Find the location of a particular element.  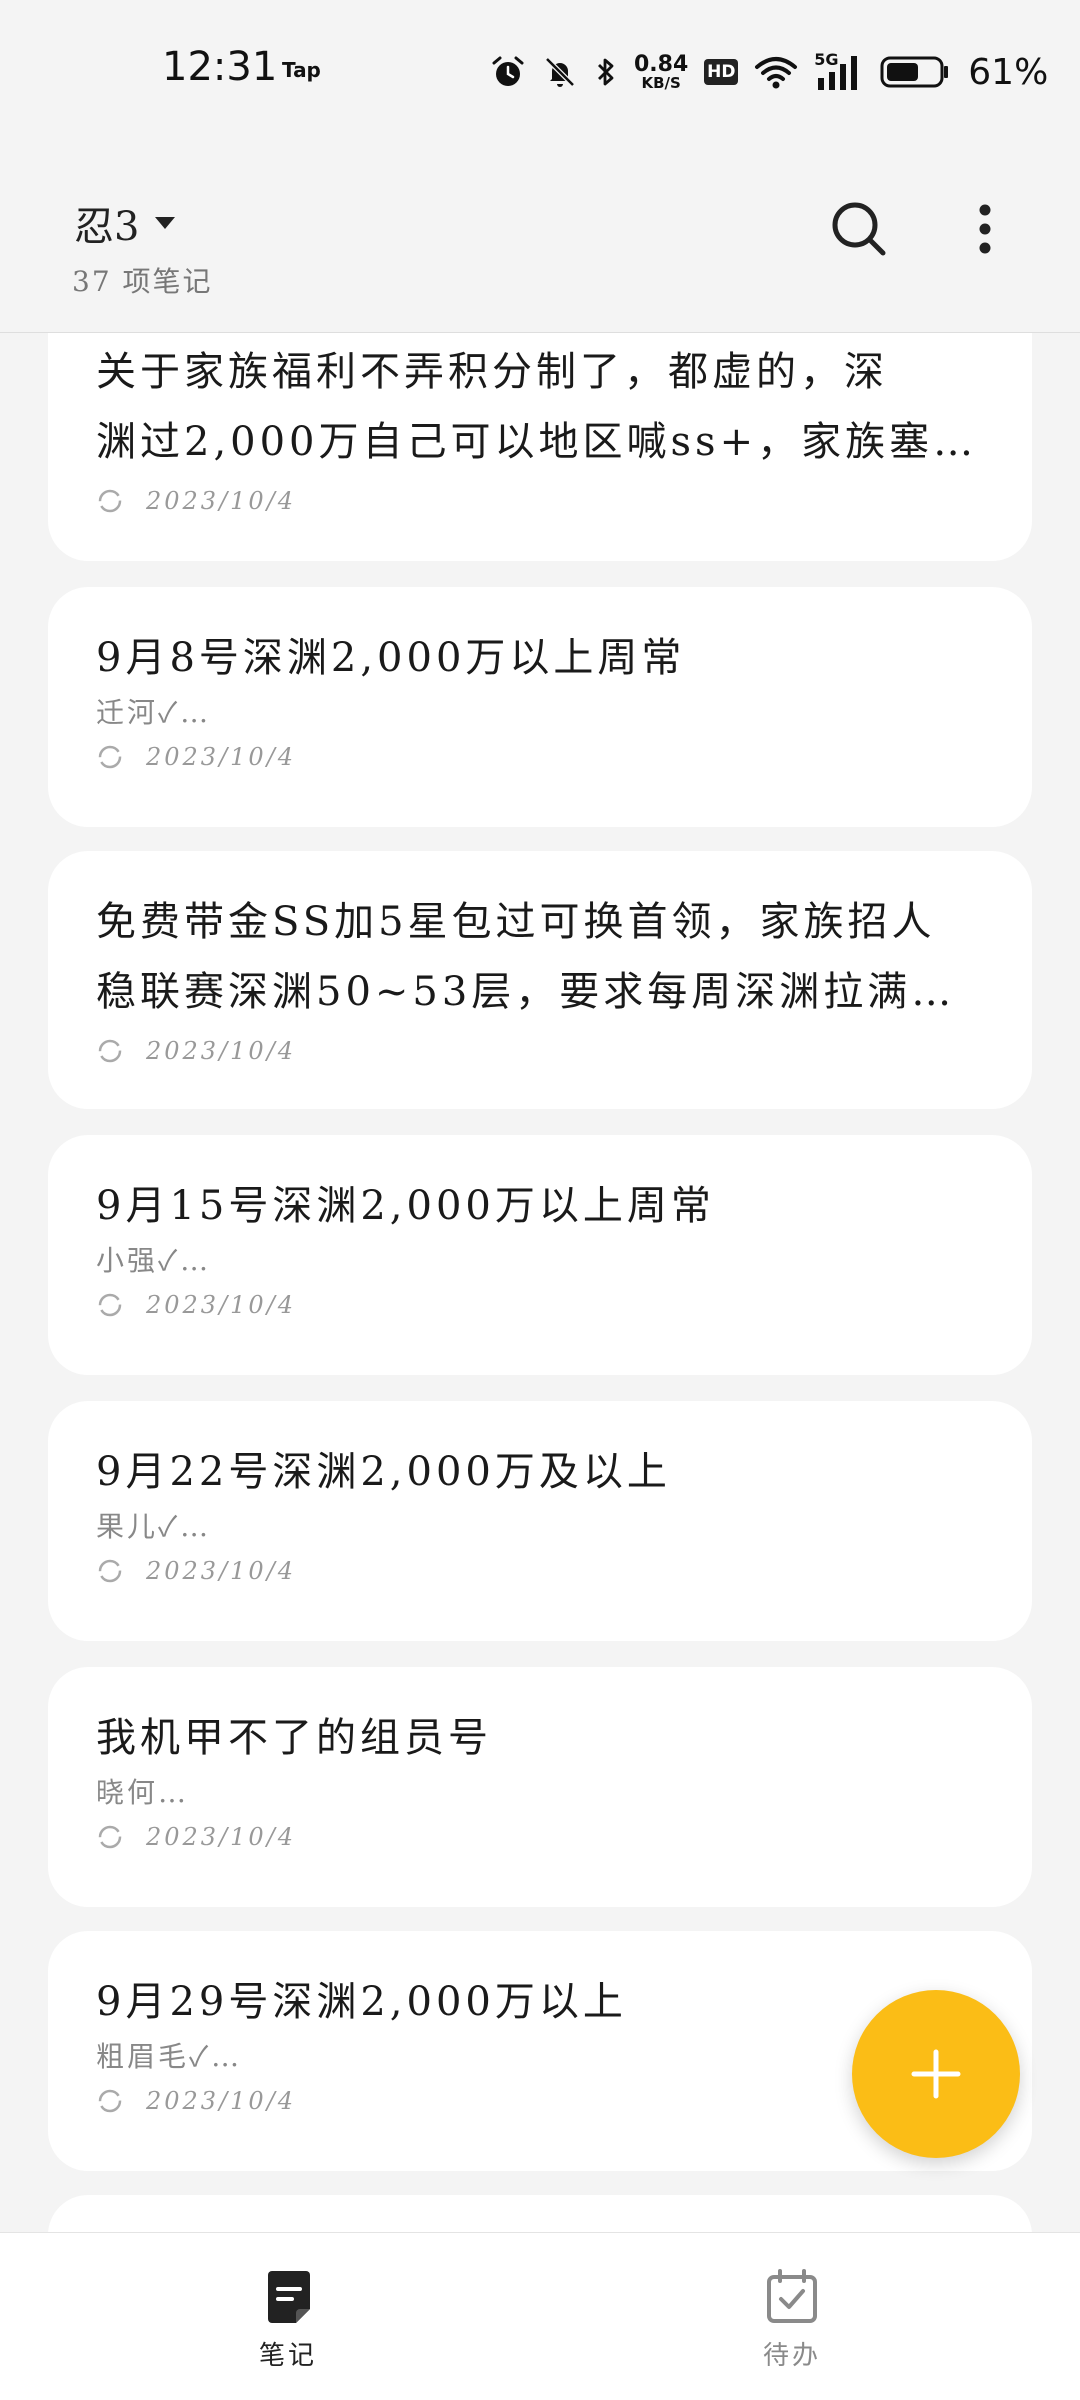

bottom-navigation: 笔记 待办 is located at coordinates (540, 2316).